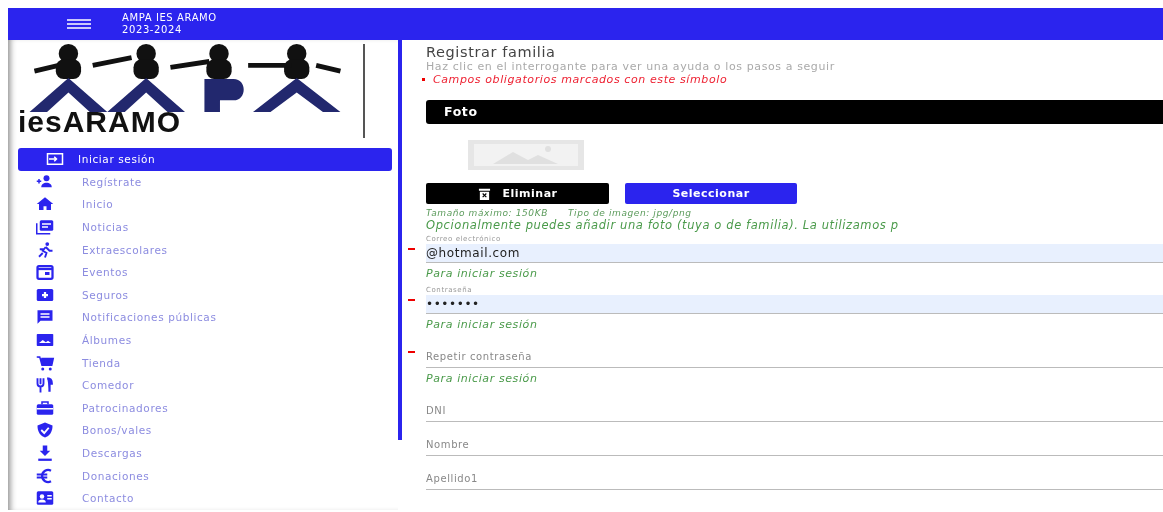 This screenshot has width=1163, height=512. I want to click on page-title: Registrar familia, so click(491, 52).